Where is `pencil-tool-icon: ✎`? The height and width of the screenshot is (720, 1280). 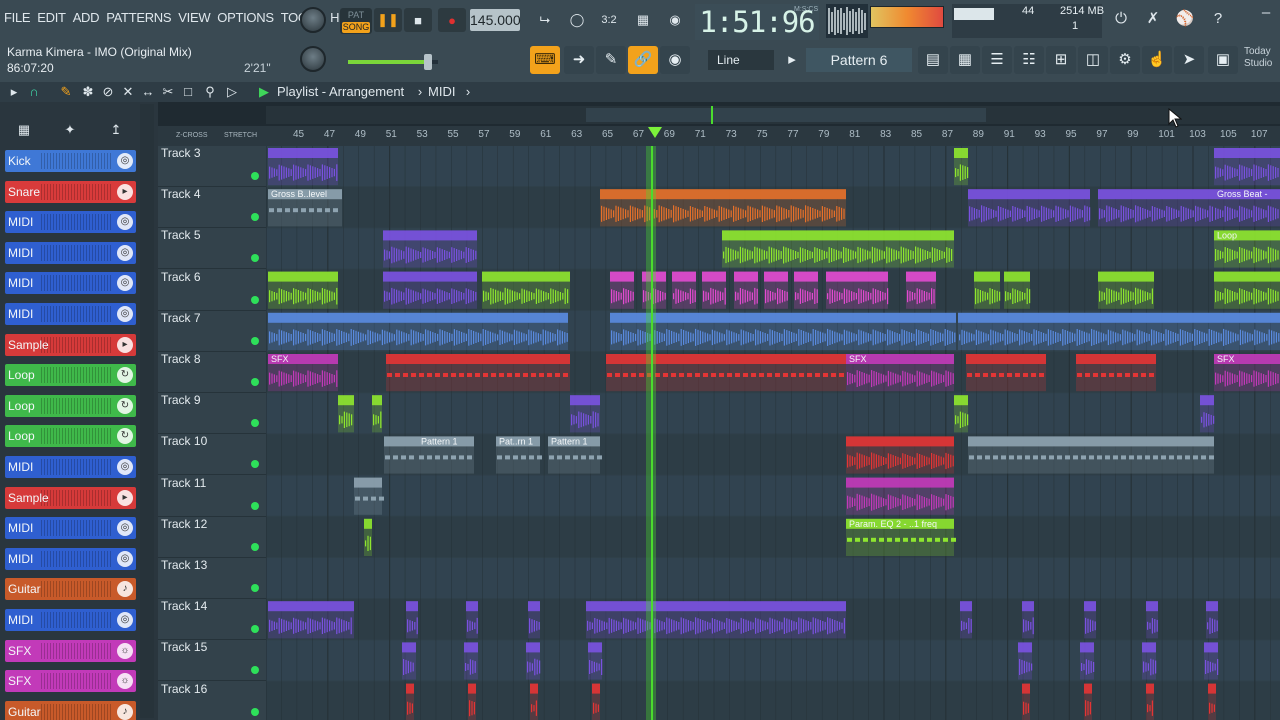 pencil-tool-icon: ✎ is located at coordinates (66, 92).